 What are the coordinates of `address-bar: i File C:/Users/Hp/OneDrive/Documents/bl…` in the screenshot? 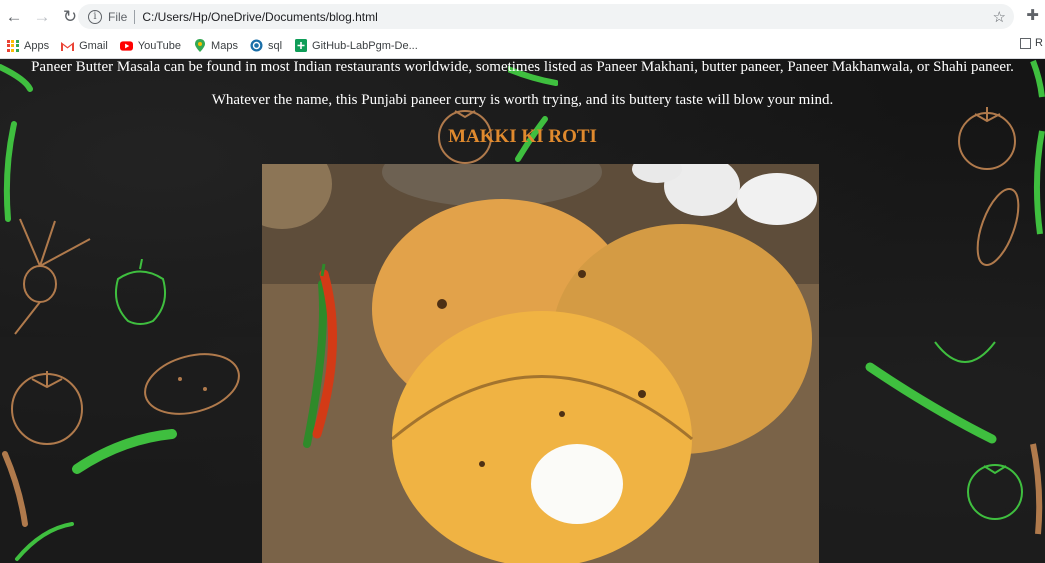 It's located at (546, 16).